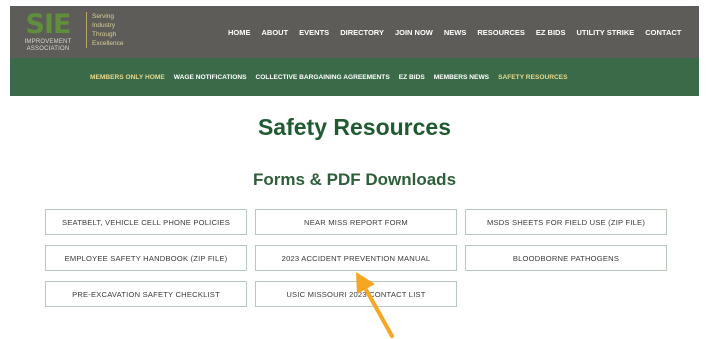 The width and height of the screenshot is (709, 339). I want to click on tagline-line: Through, so click(104, 34).